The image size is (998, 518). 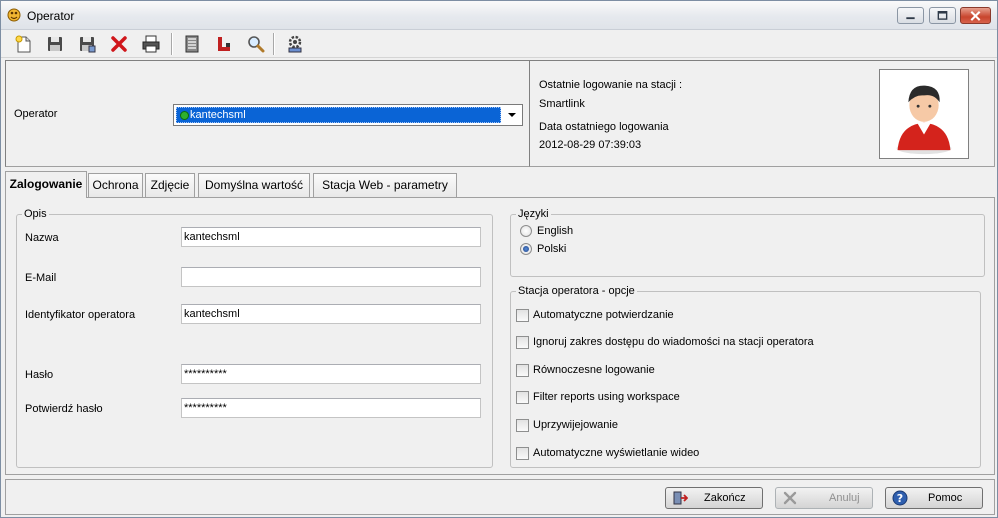 What do you see at coordinates (170, 185) in the screenshot?
I see `tab-zdjecie: Zdjęcie` at bounding box center [170, 185].